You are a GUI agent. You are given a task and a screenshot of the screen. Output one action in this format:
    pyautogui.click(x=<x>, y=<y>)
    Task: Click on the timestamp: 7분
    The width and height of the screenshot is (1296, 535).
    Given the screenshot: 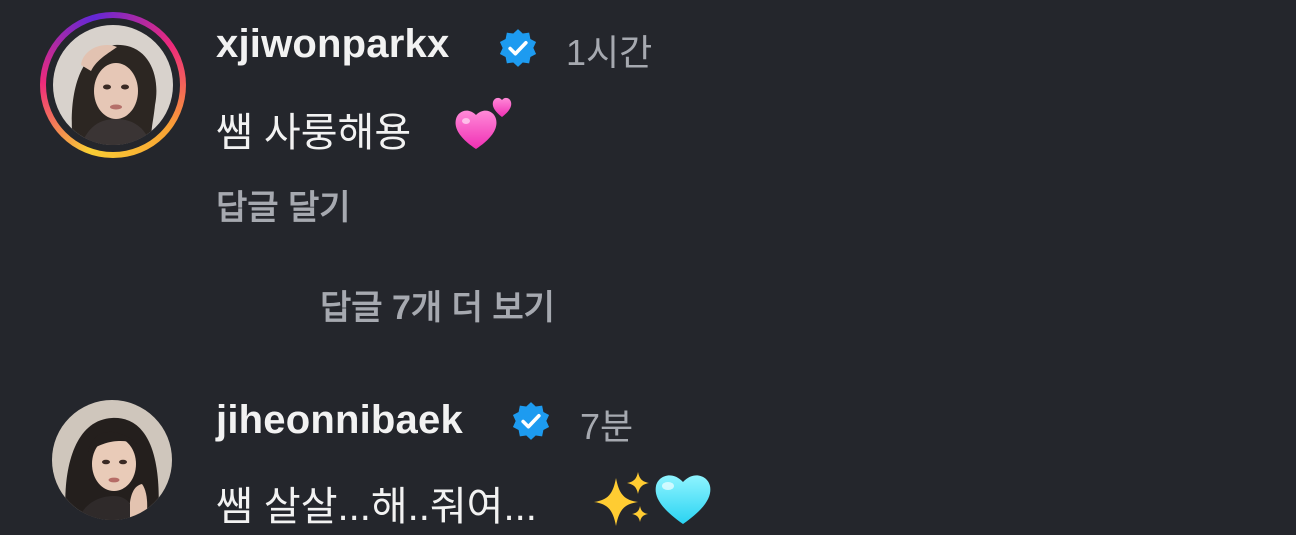 What is the action you would take?
    pyautogui.click(x=607, y=426)
    